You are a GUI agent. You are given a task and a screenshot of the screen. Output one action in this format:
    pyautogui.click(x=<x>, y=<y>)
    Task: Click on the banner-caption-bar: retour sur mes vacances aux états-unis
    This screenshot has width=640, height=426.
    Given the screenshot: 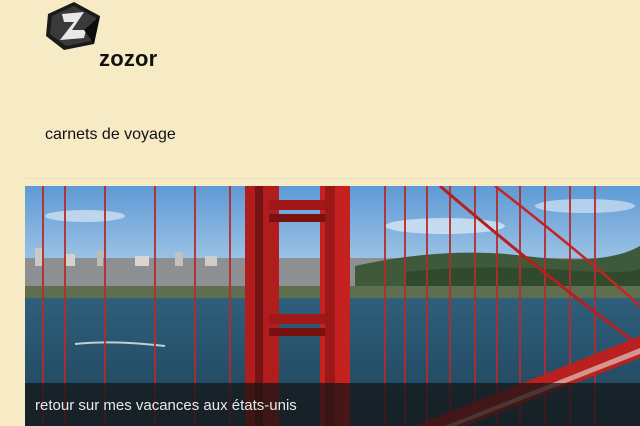 What is the action you would take?
    pyautogui.click(x=332, y=404)
    